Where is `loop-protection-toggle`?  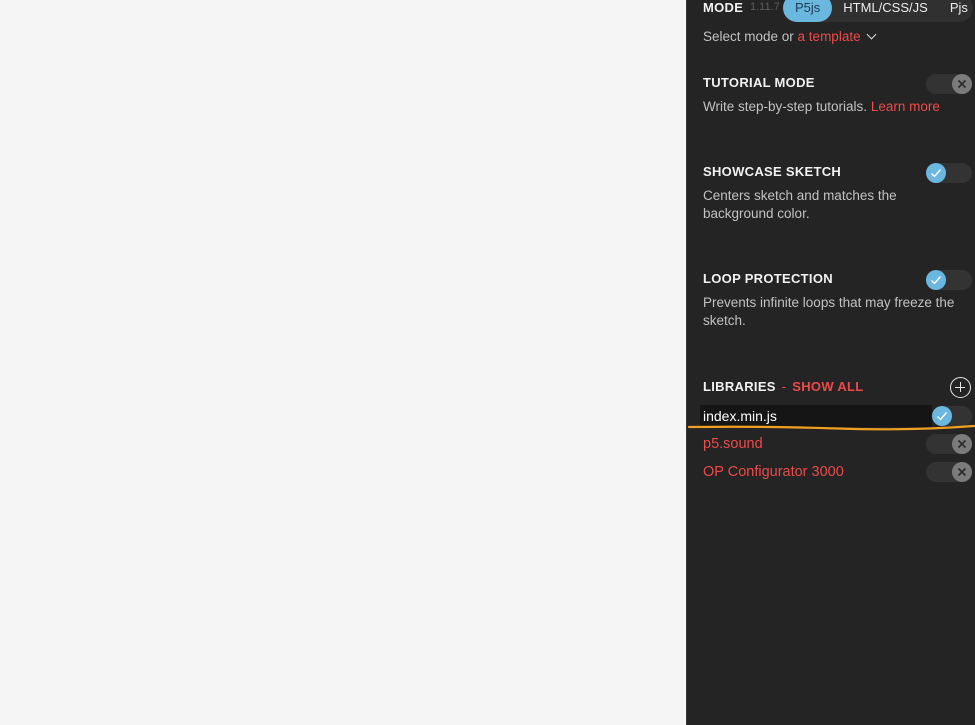
loop-protection-toggle is located at coordinates (949, 280).